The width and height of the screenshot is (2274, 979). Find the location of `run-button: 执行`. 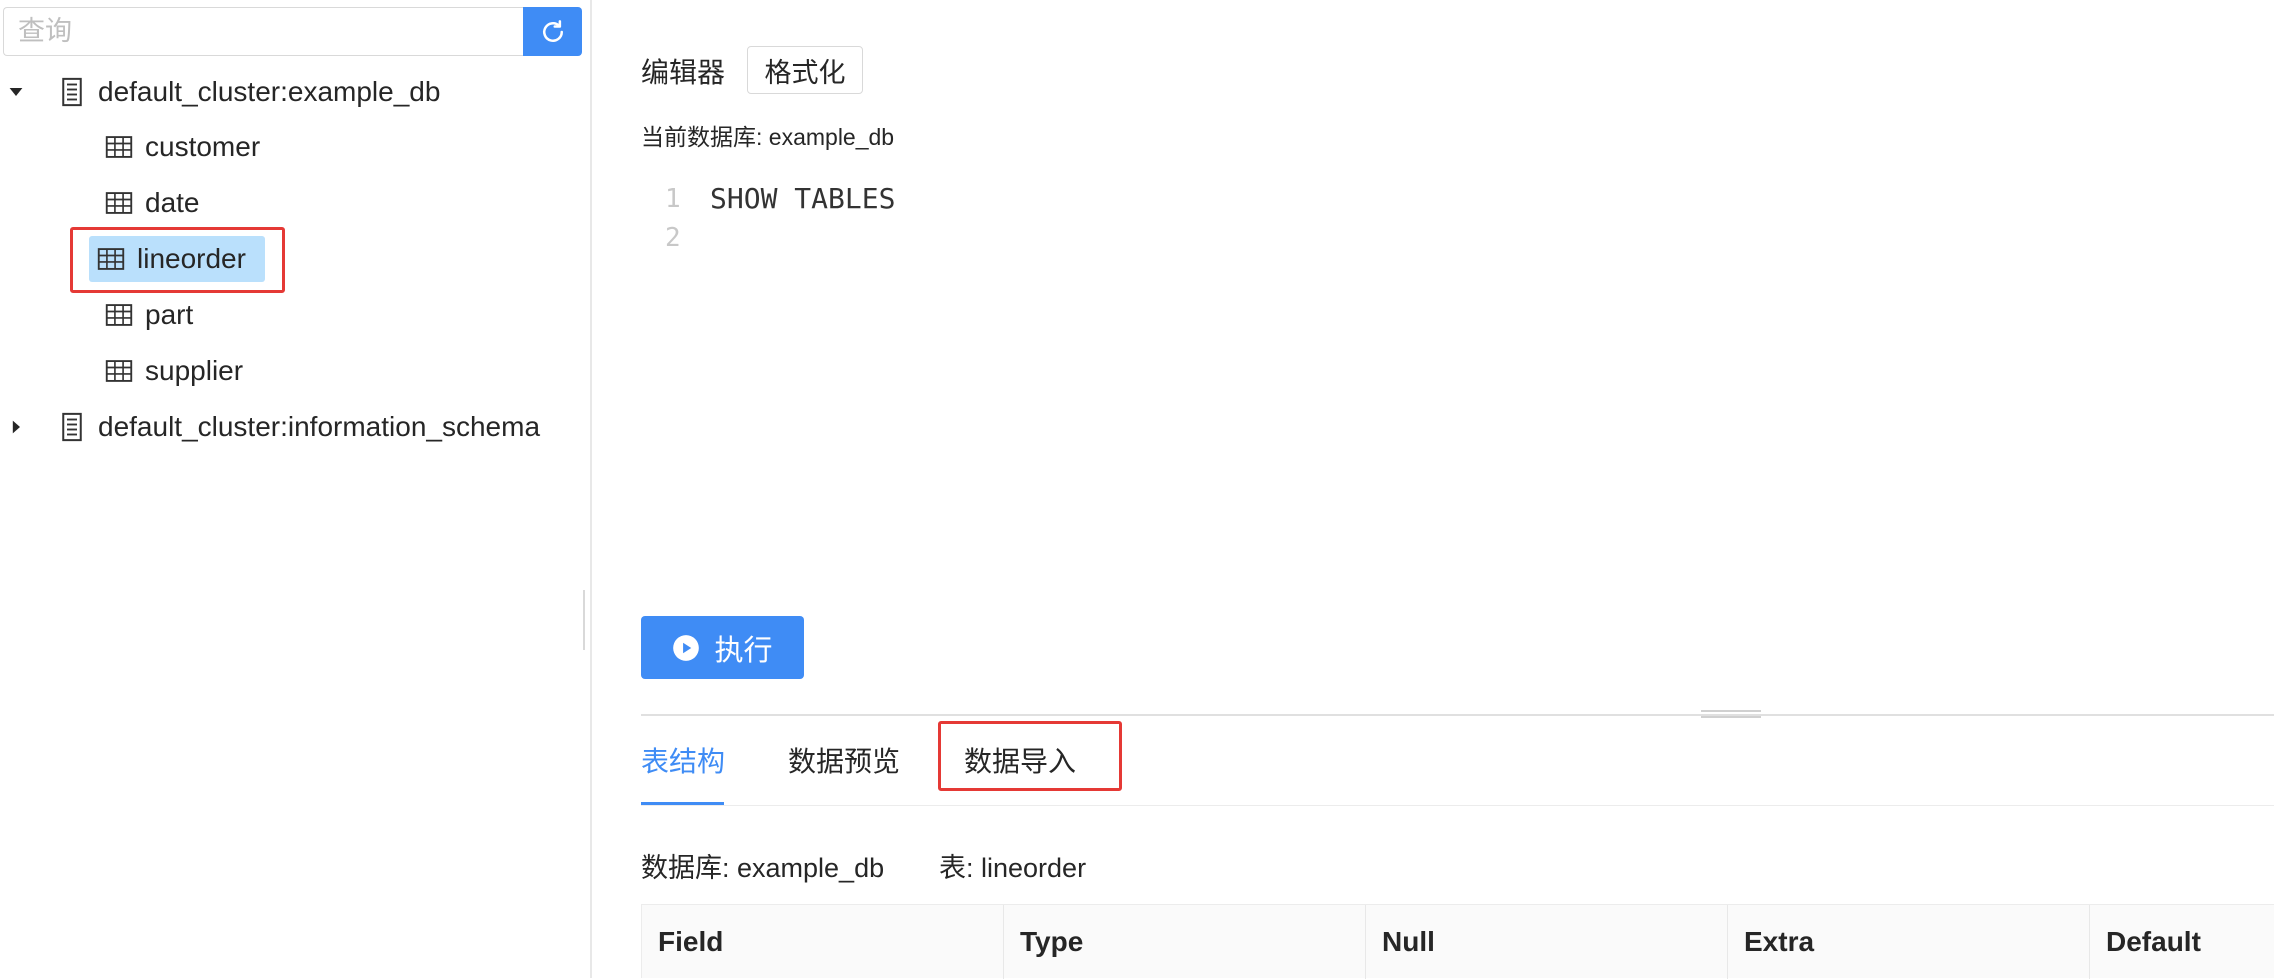

run-button: 执行 is located at coordinates (722, 647).